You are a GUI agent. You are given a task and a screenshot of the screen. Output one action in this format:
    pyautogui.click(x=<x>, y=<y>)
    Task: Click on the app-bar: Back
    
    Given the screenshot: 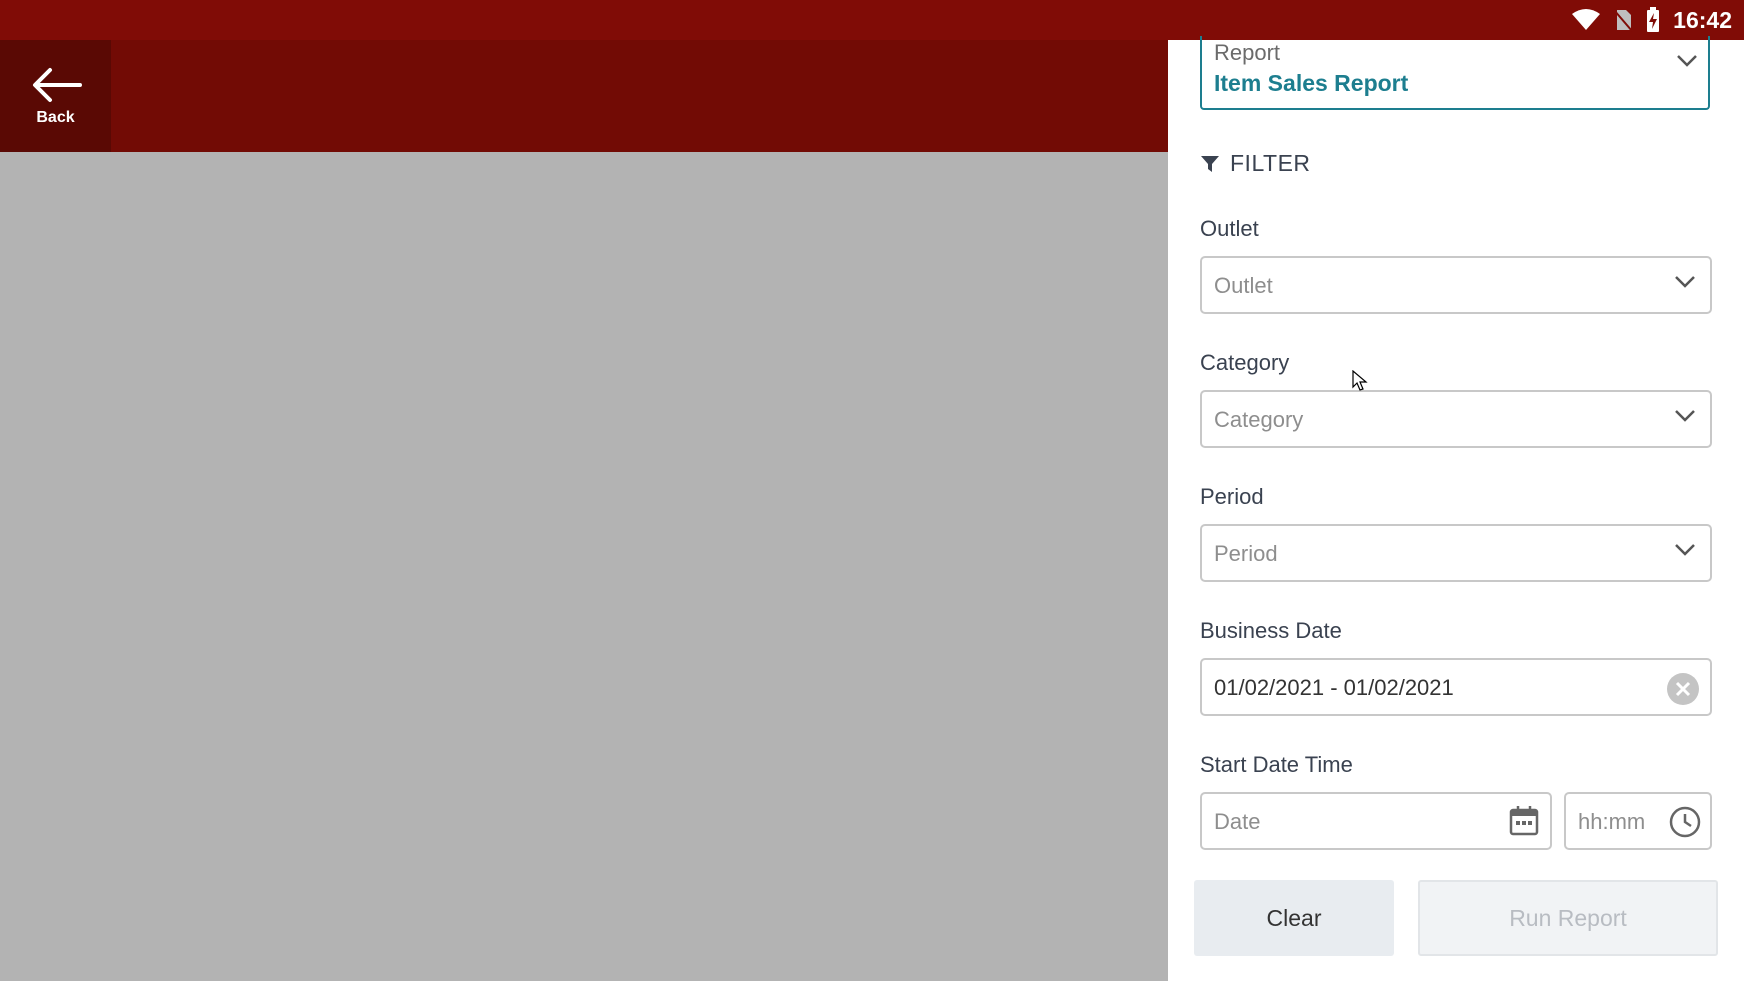 What is the action you would take?
    pyautogui.click(x=584, y=96)
    